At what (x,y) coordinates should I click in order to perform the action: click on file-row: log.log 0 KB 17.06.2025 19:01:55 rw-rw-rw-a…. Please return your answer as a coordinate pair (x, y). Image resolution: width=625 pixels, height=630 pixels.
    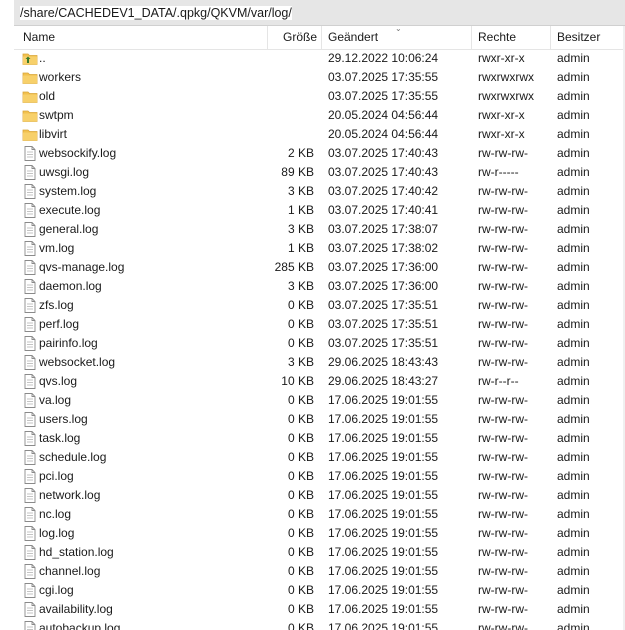
    Looking at the image, I should click on (319, 533).